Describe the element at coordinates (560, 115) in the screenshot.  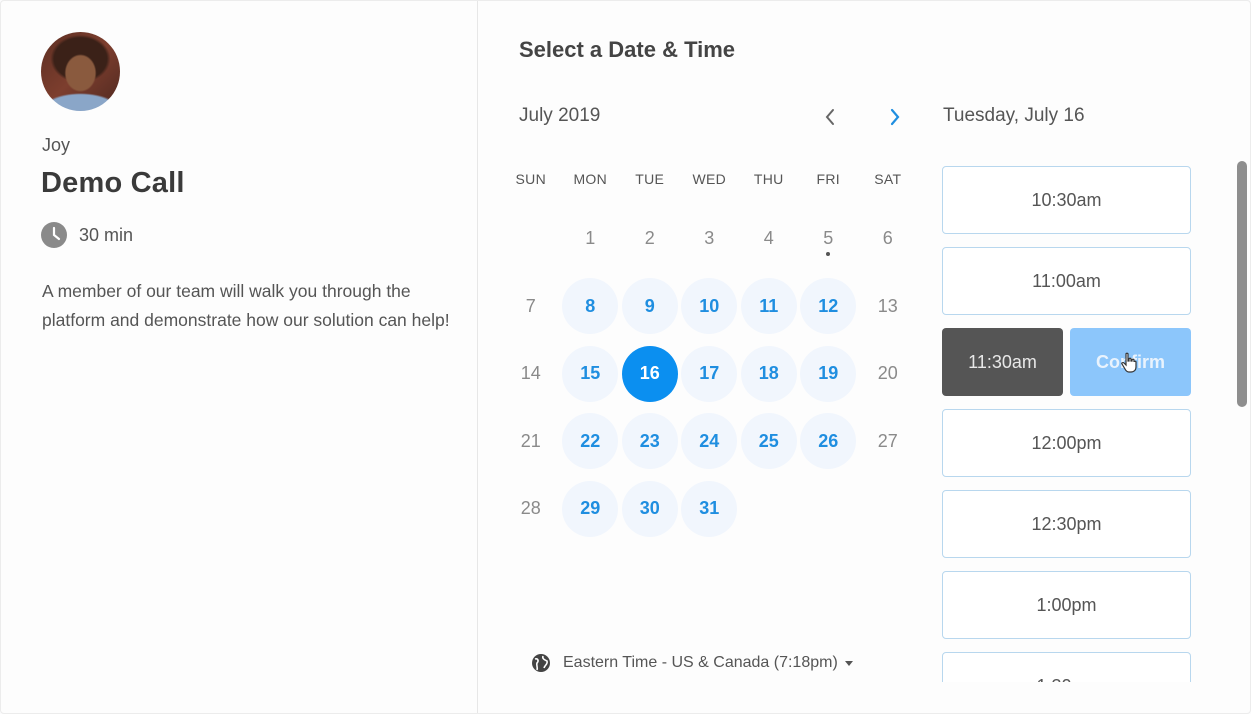
I see `month-label: July 2019` at that location.